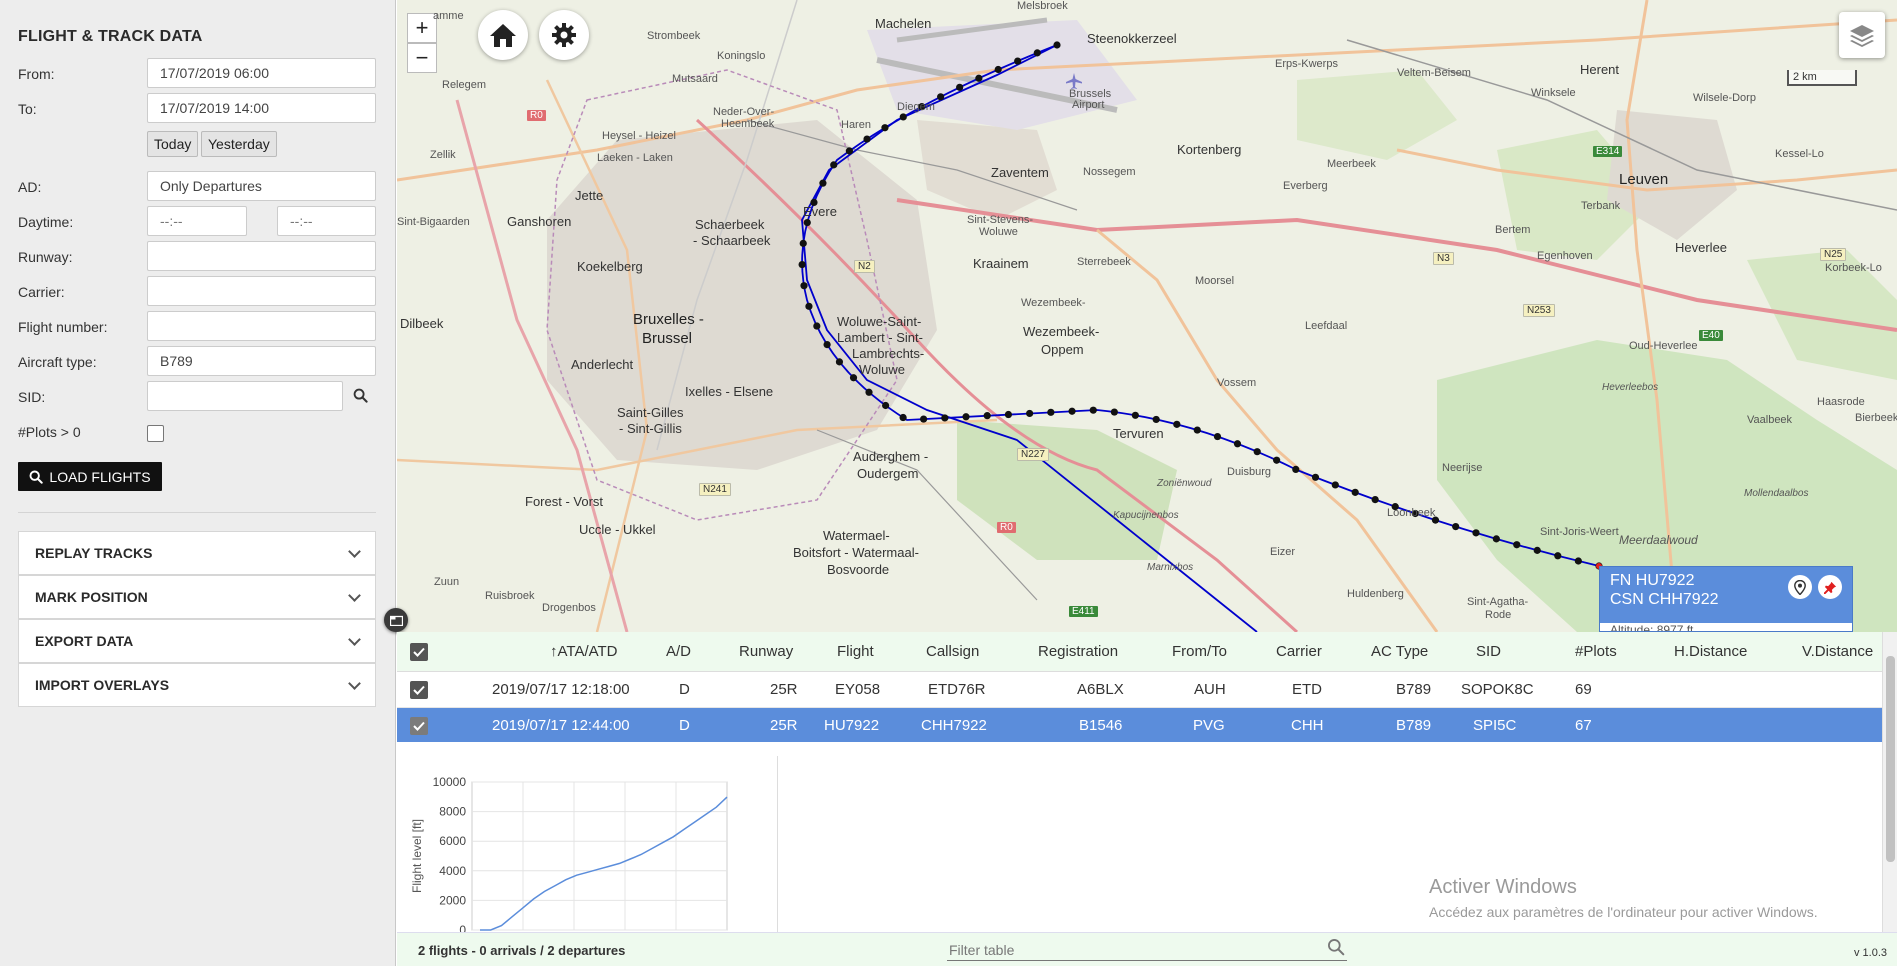 The height and width of the screenshot is (966, 1897). Describe the element at coordinates (1399, 651) in the screenshot. I see `col-ac-type: AC Type` at that location.